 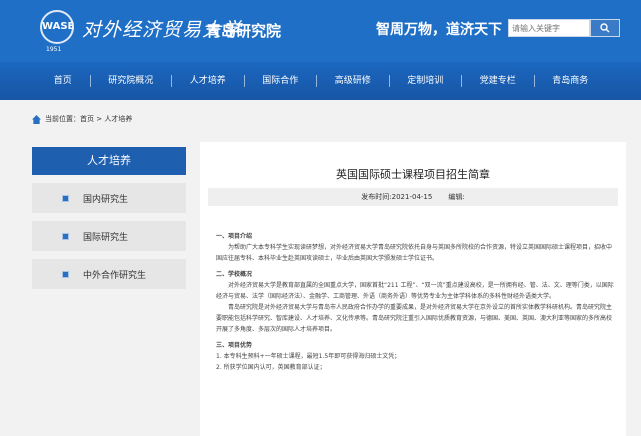 I want to click on article-title: 英国国际硕士课程项目招生简章, so click(x=413, y=174).